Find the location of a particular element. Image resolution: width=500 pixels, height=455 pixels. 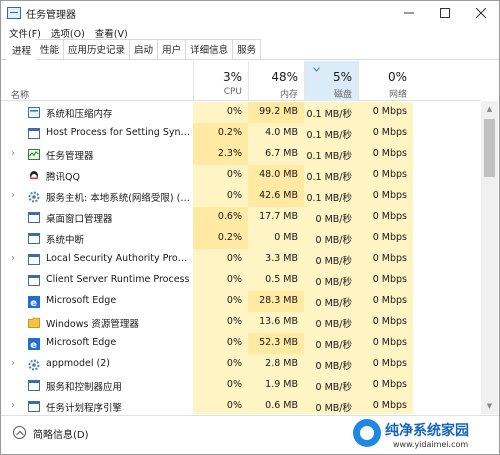

folder-icon is located at coordinates (34, 322).